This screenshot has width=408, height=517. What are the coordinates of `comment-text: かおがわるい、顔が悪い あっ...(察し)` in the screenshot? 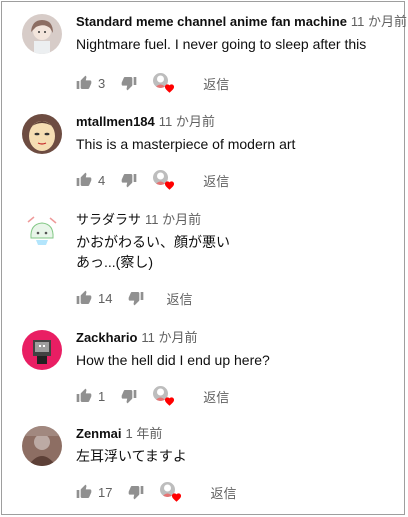 It's located at (236, 252).